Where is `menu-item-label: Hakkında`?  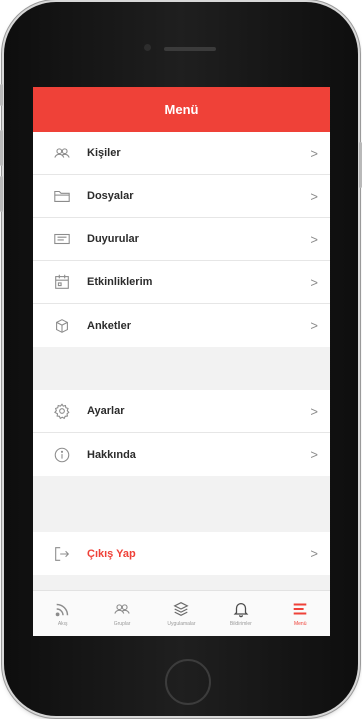
menu-item-label: Hakkında is located at coordinates (111, 454).